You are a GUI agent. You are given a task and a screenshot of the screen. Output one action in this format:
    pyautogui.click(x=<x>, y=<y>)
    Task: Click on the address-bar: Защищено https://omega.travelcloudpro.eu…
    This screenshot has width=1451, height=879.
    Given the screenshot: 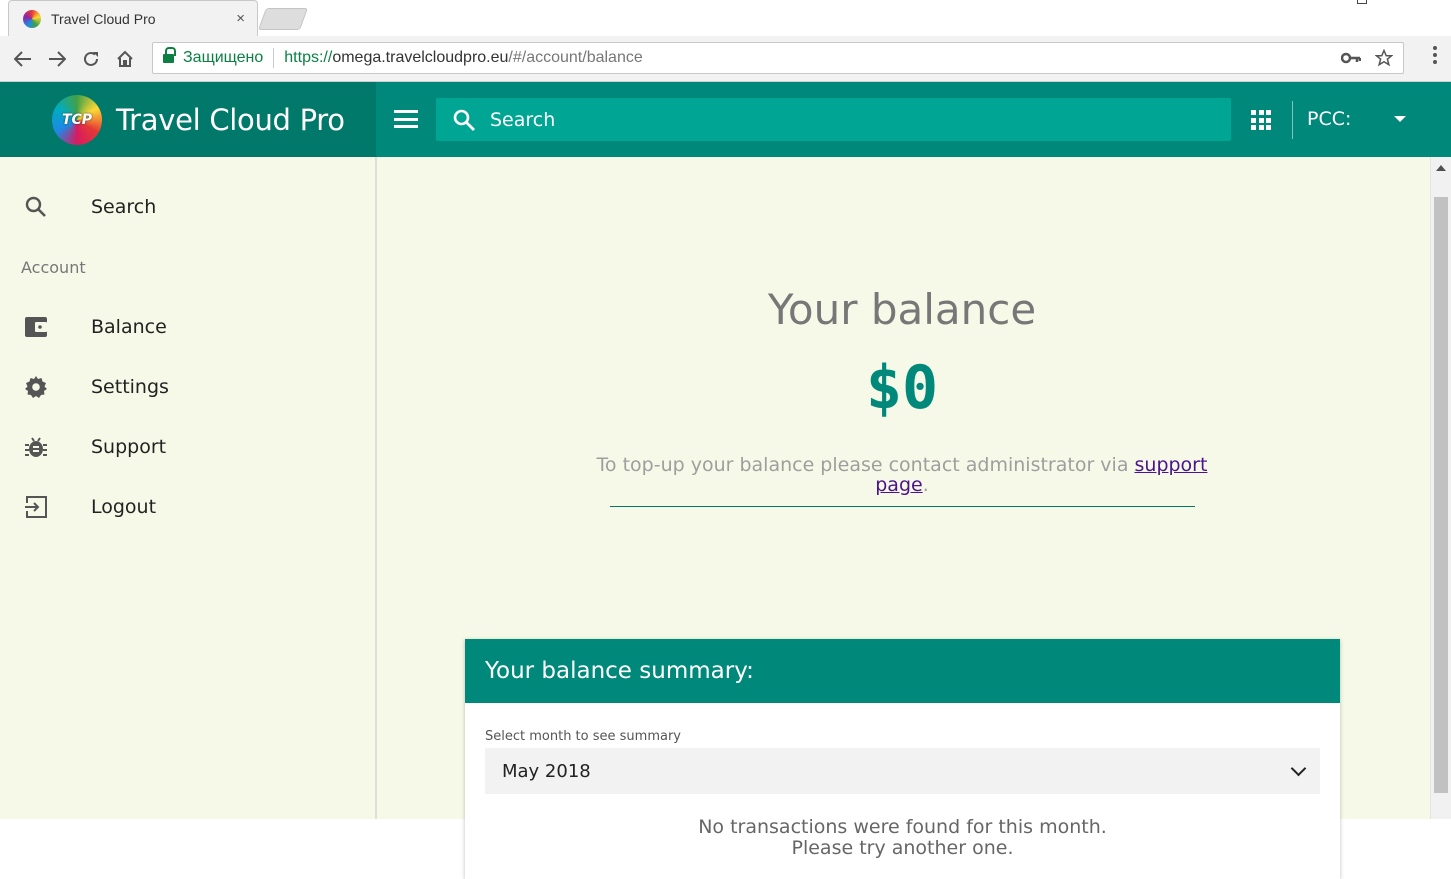 What is the action you would take?
    pyautogui.click(x=778, y=58)
    